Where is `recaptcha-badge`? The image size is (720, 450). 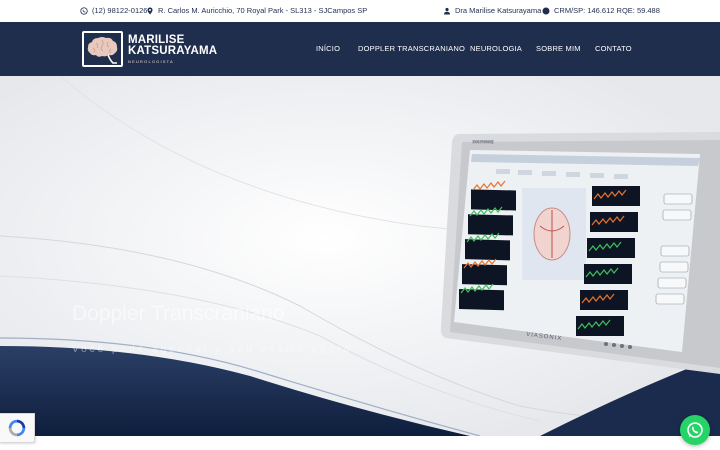
recaptcha-badge is located at coordinates (17, 428).